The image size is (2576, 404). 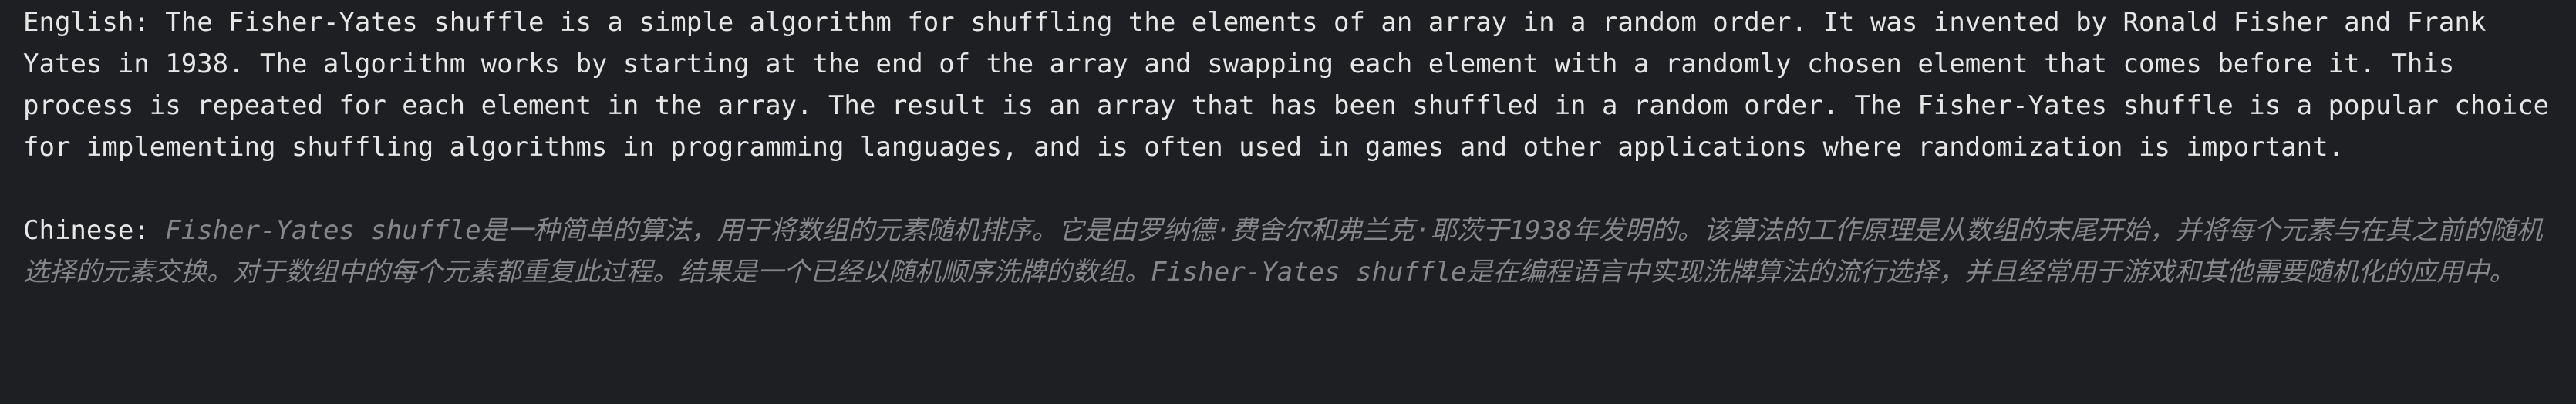 What do you see at coordinates (86, 230) in the screenshot?
I see `chinese-label: Chinese:` at bounding box center [86, 230].